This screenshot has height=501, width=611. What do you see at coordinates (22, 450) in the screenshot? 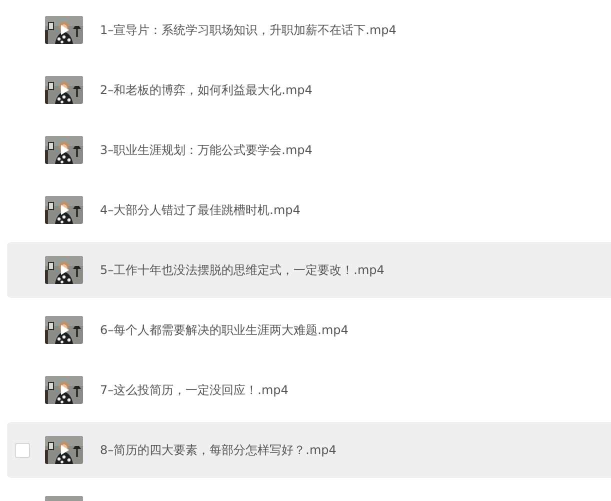
I see `checkbox` at bounding box center [22, 450].